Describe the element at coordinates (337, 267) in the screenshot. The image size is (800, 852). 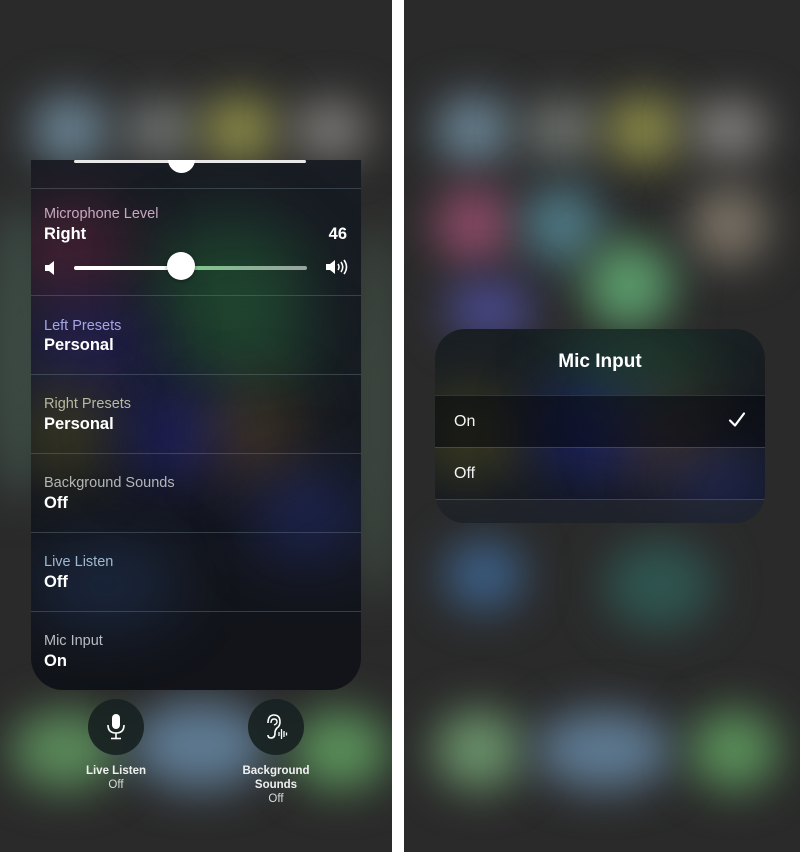
I see `speaker-high-icon` at that location.